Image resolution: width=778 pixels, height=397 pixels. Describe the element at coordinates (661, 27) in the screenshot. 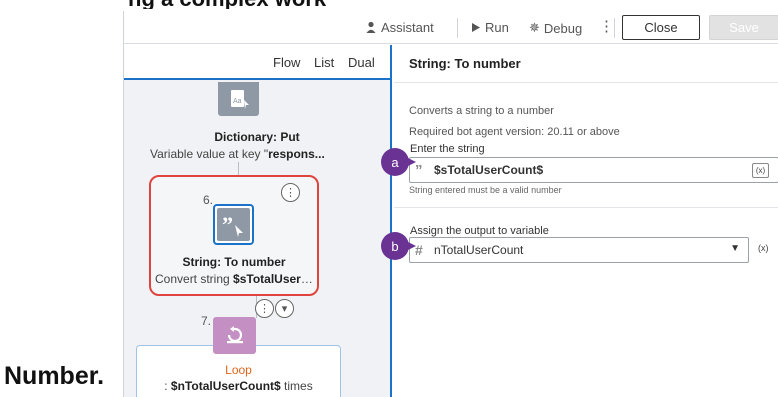

I see `close-button: Close` at that location.